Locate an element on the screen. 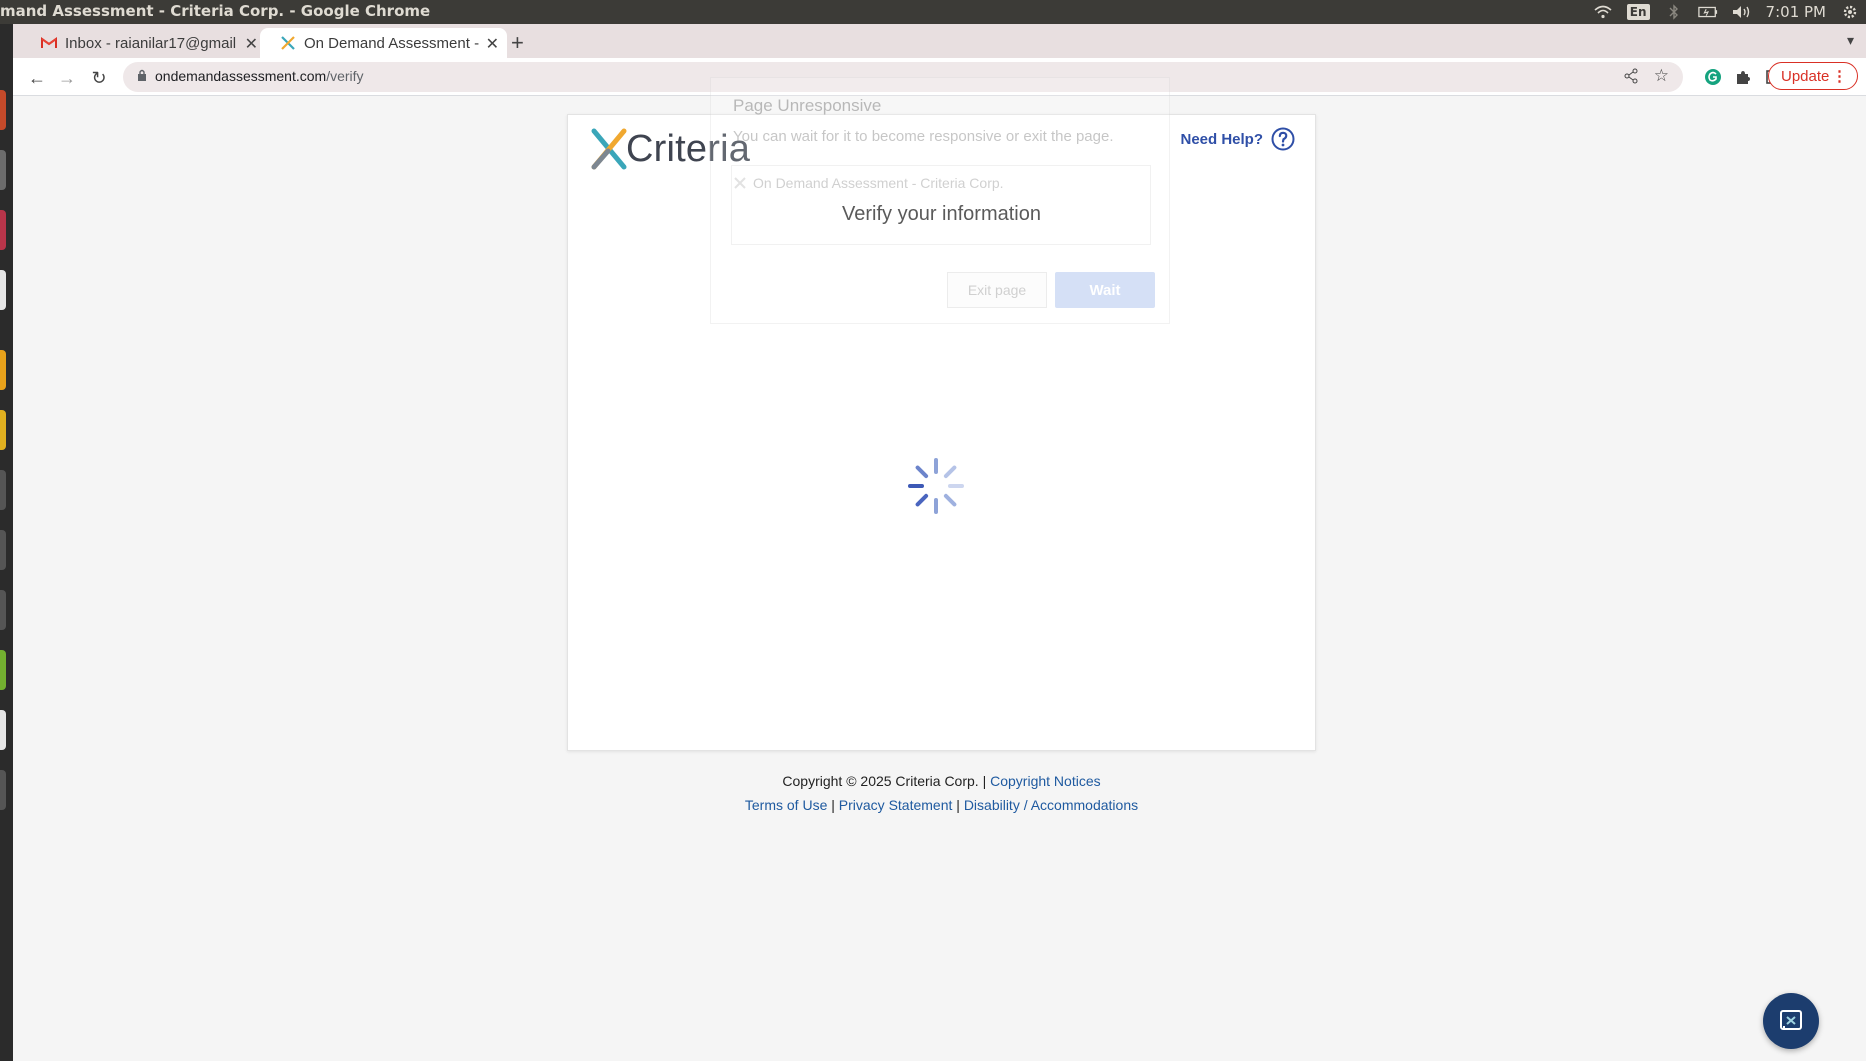 The width and height of the screenshot is (1866, 1061). kebab-menu-icon: ⋮ is located at coordinates (1839, 76).